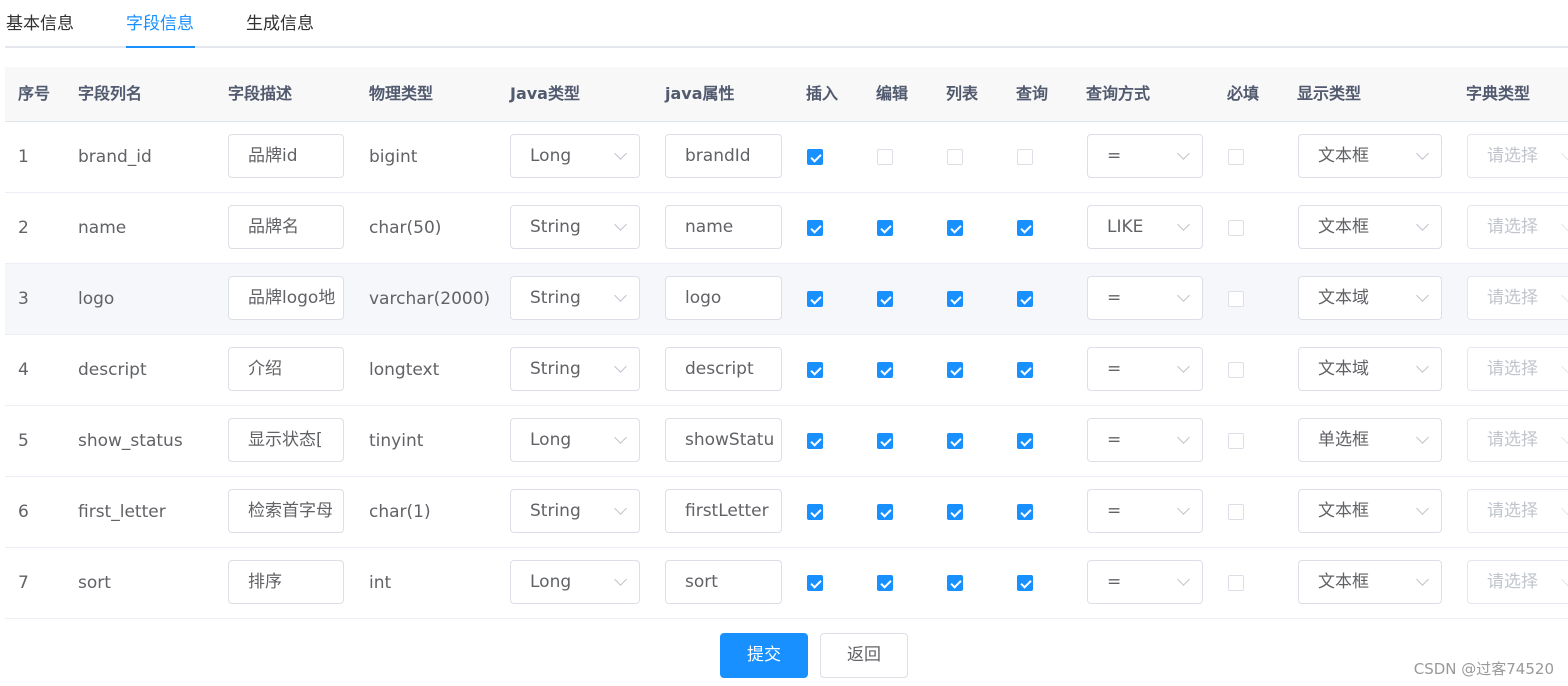 Image resolution: width=1568 pixels, height=686 pixels. Describe the element at coordinates (1243, 93) in the screenshot. I see `col-header-required: 必填` at that location.